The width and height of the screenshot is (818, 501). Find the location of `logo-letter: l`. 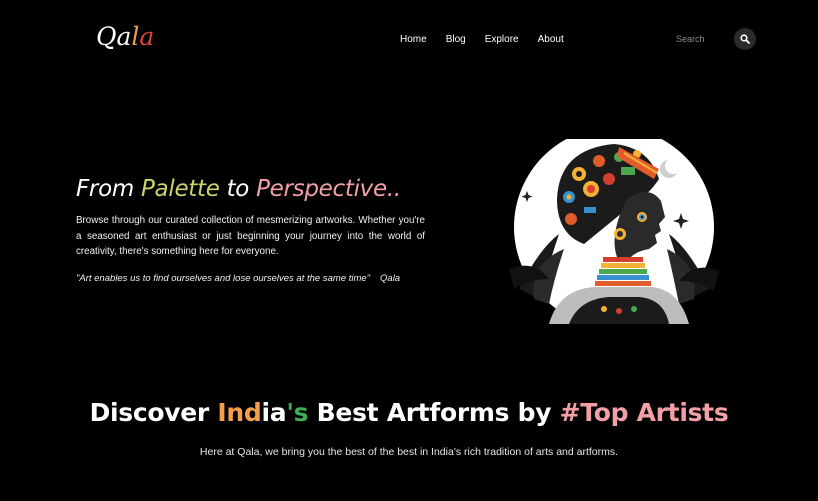

logo-letter: l is located at coordinates (135, 36).